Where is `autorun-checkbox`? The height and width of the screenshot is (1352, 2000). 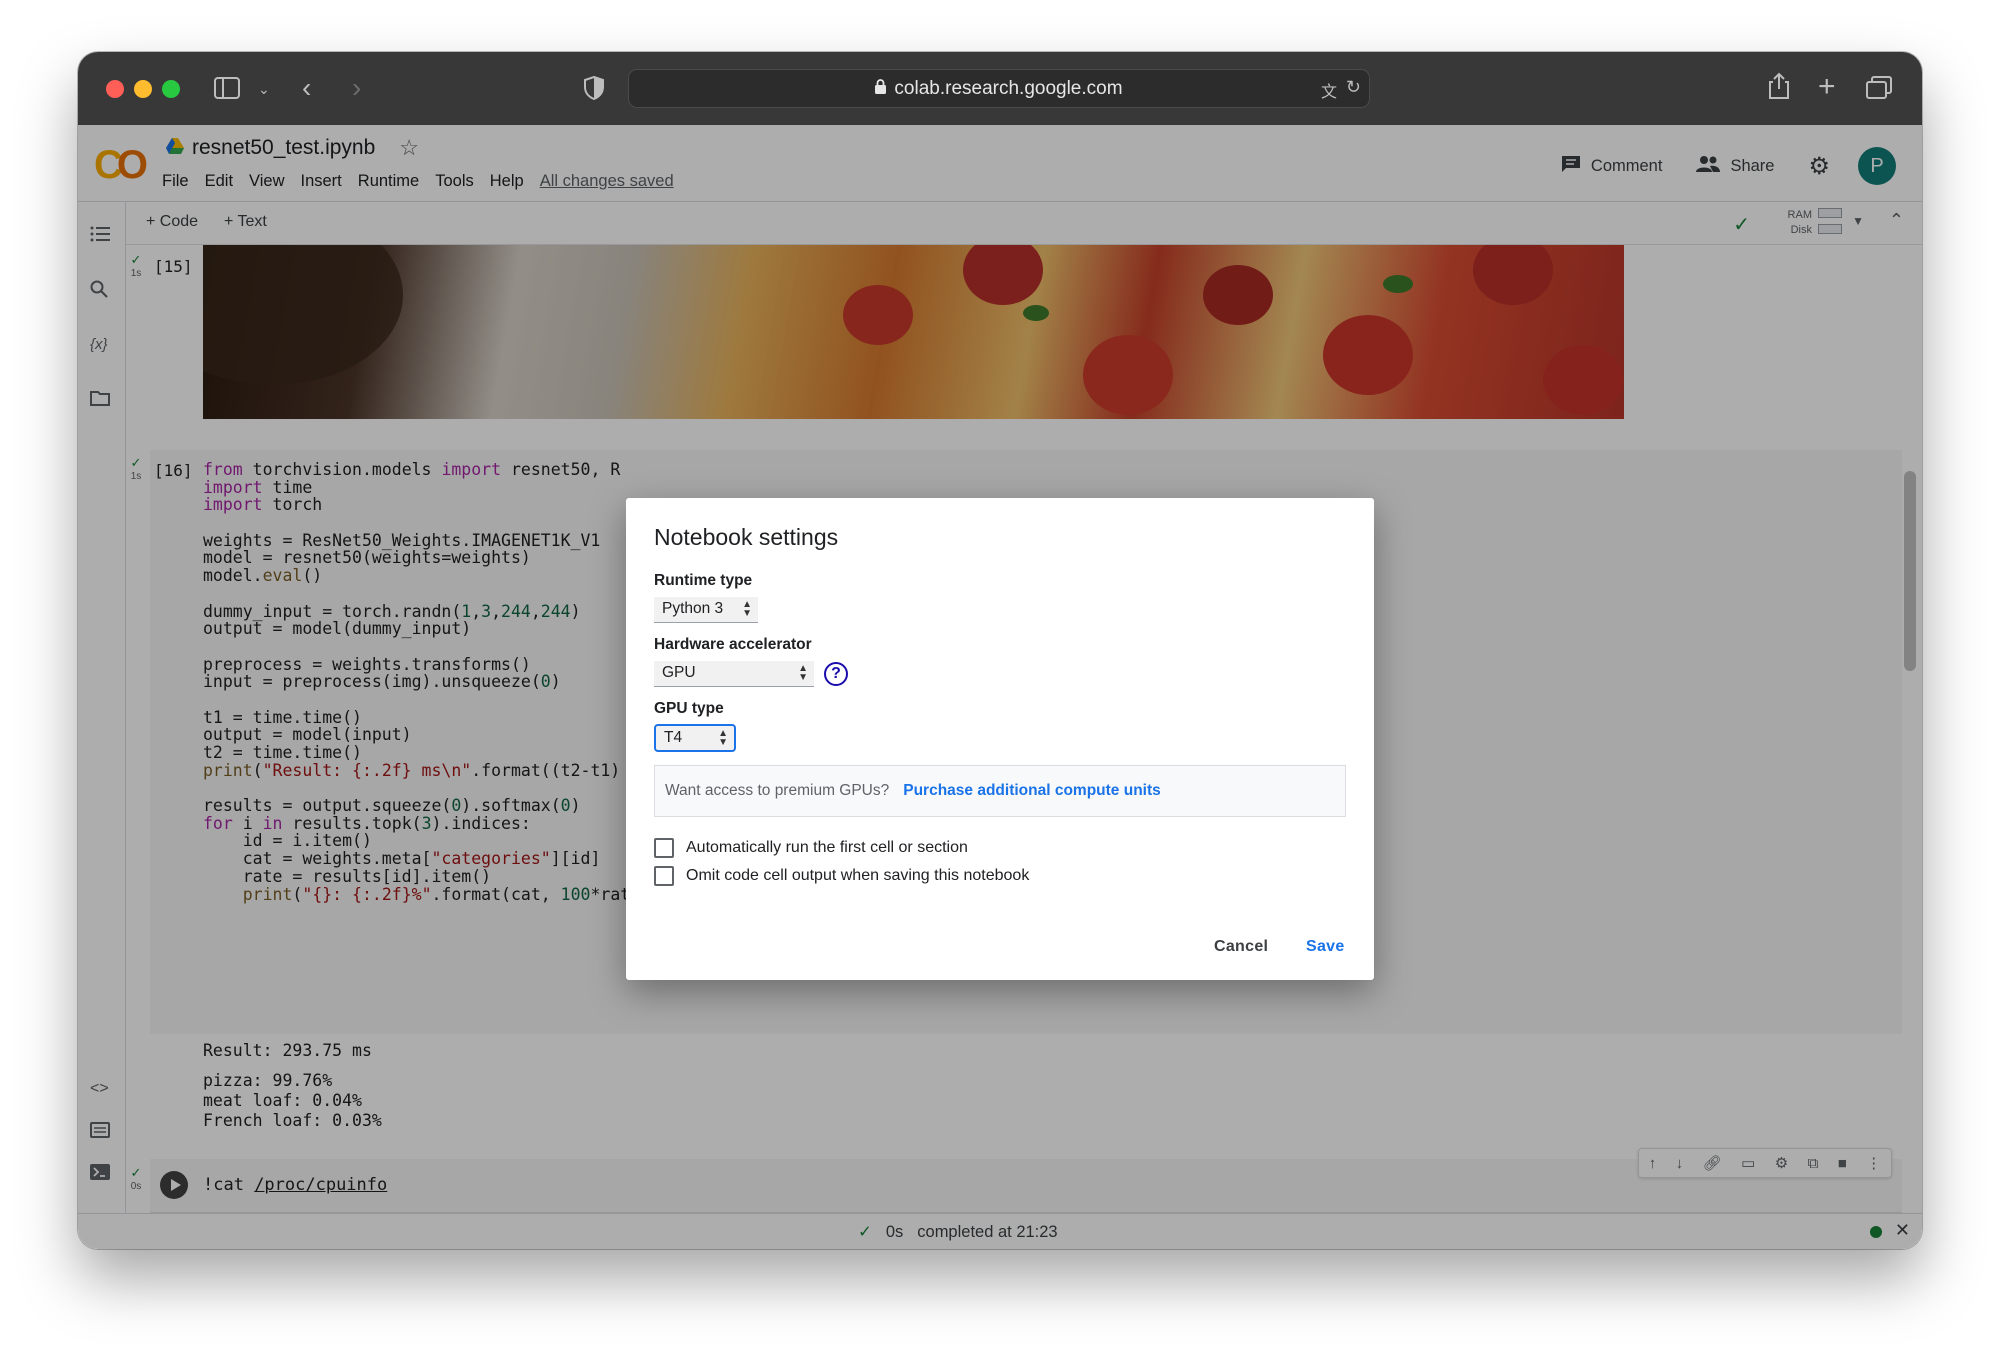
autorun-checkbox is located at coordinates (664, 848).